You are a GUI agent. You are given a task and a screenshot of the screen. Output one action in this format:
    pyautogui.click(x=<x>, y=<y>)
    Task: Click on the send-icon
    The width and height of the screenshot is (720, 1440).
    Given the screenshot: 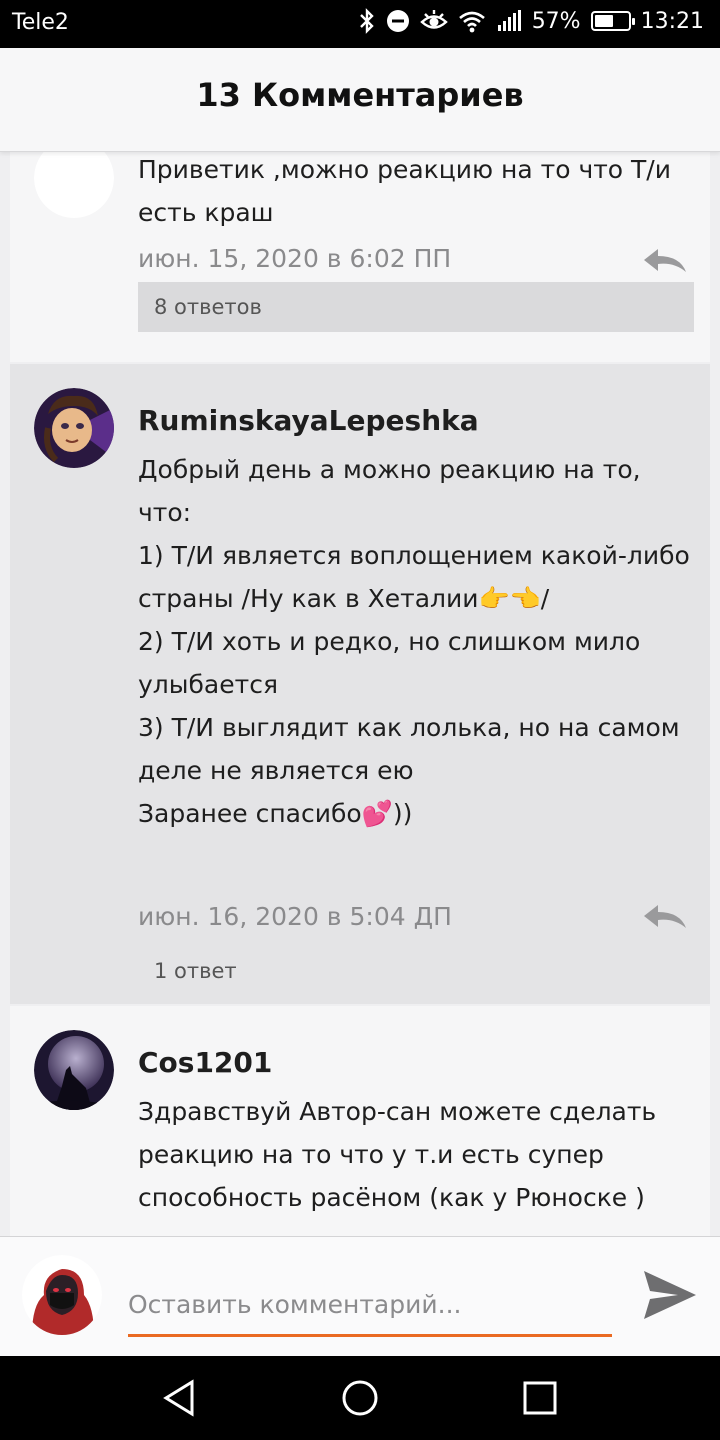 What is the action you would take?
    pyautogui.click(x=670, y=1295)
    